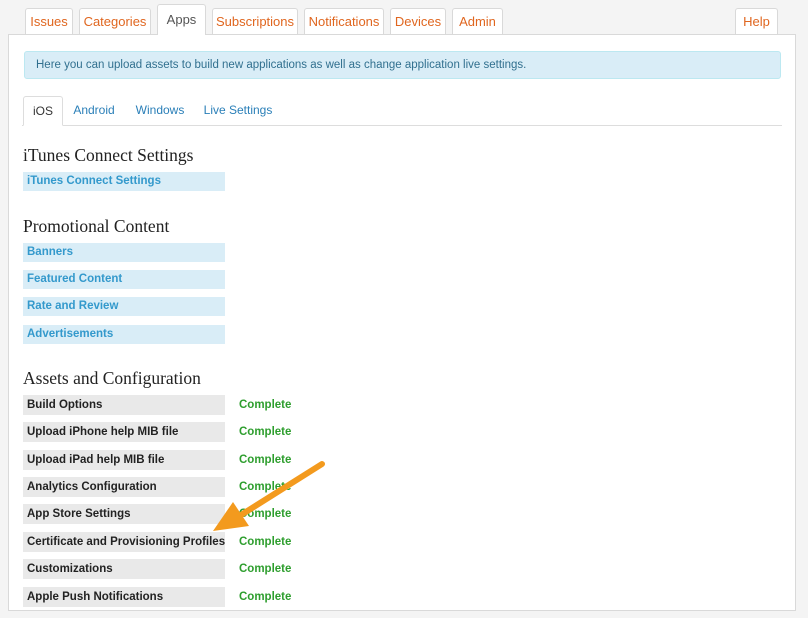  Describe the element at coordinates (43, 111) in the screenshot. I see `tab-ios: iOS` at that location.